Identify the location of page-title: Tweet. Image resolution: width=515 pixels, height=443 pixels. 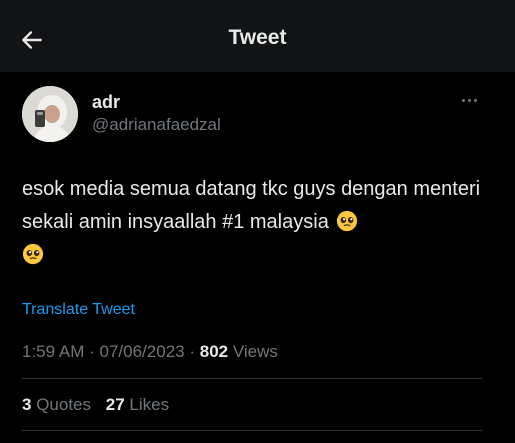
(257, 37).